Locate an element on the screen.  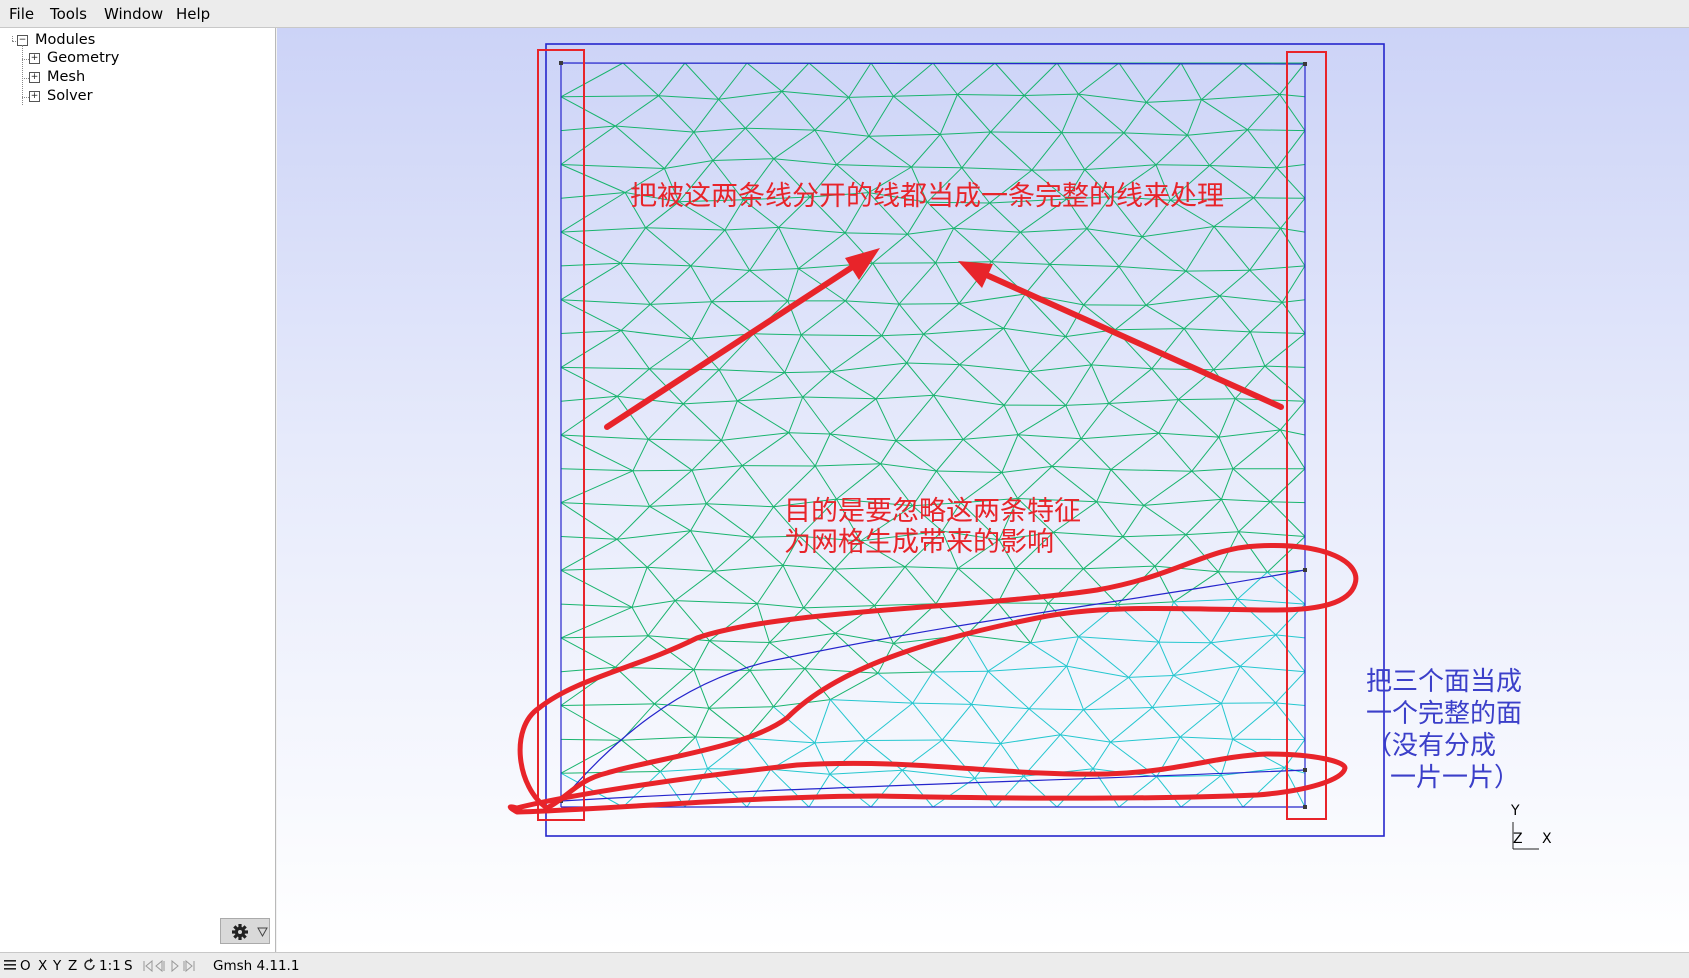
menu-icon is located at coordinates (10, 967).